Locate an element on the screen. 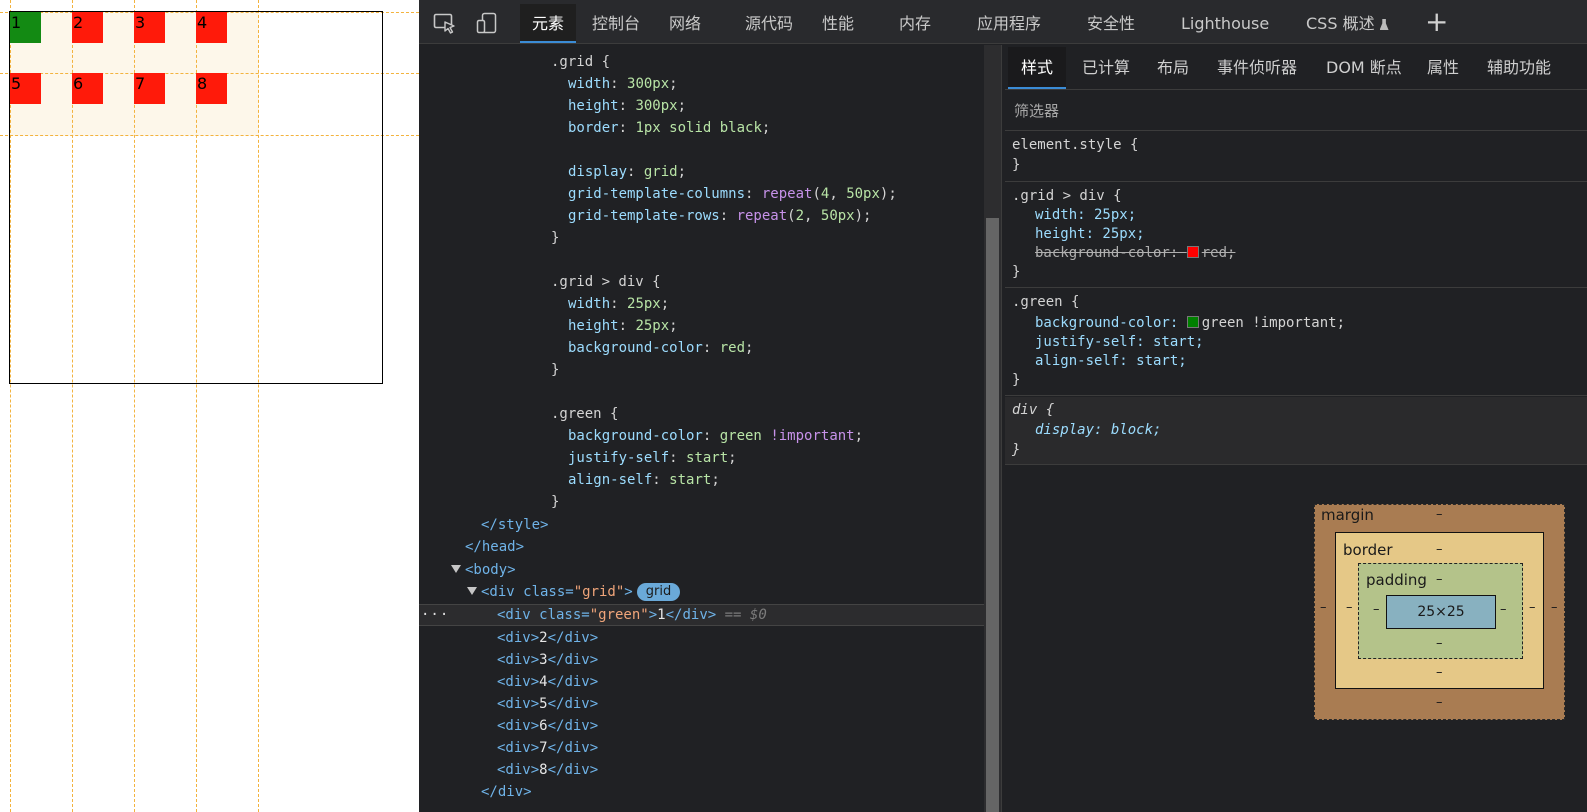 This screenshot has height=812, width=1587. dom-node: <div>2</div> is located at coordinates (547, 638).